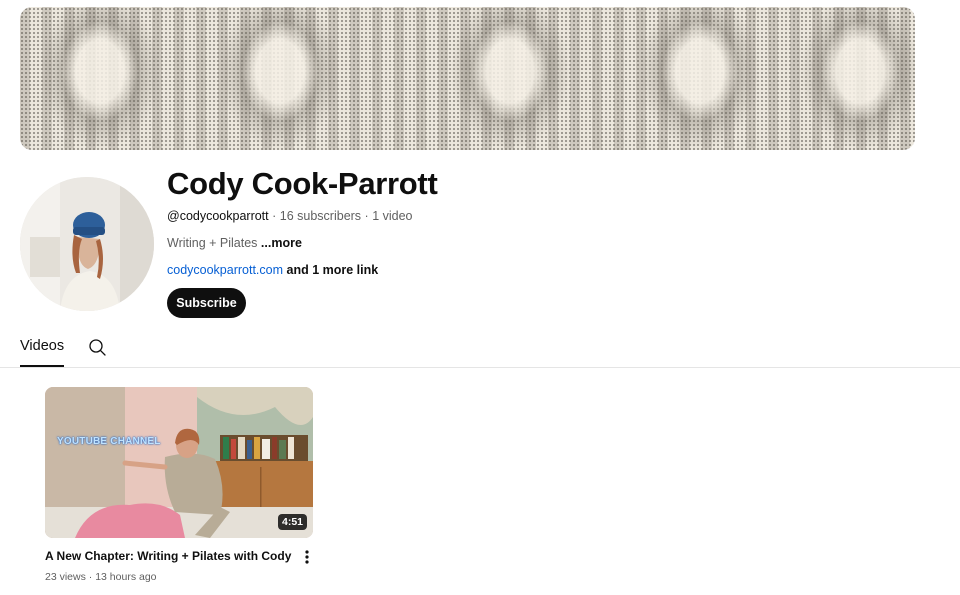  I want to click on avatar-image, so click(87, 244).